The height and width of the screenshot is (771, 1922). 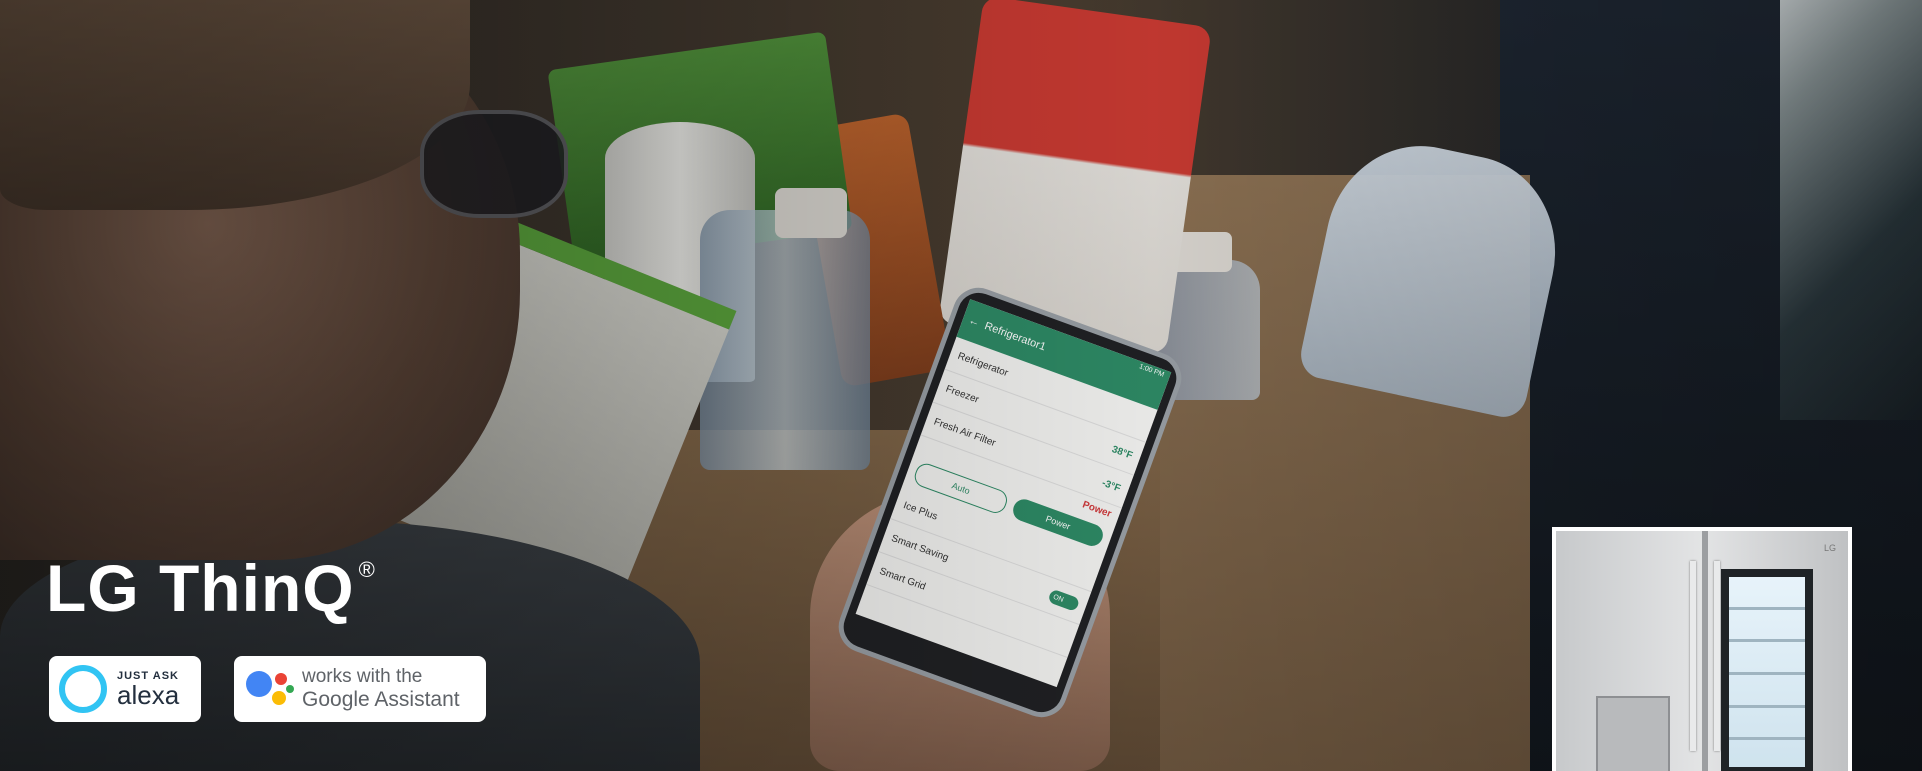 What do you see at coordinates (362, 676) in the screenshot?
I see `google-line1: works with the` at bounding box center [362, 676].